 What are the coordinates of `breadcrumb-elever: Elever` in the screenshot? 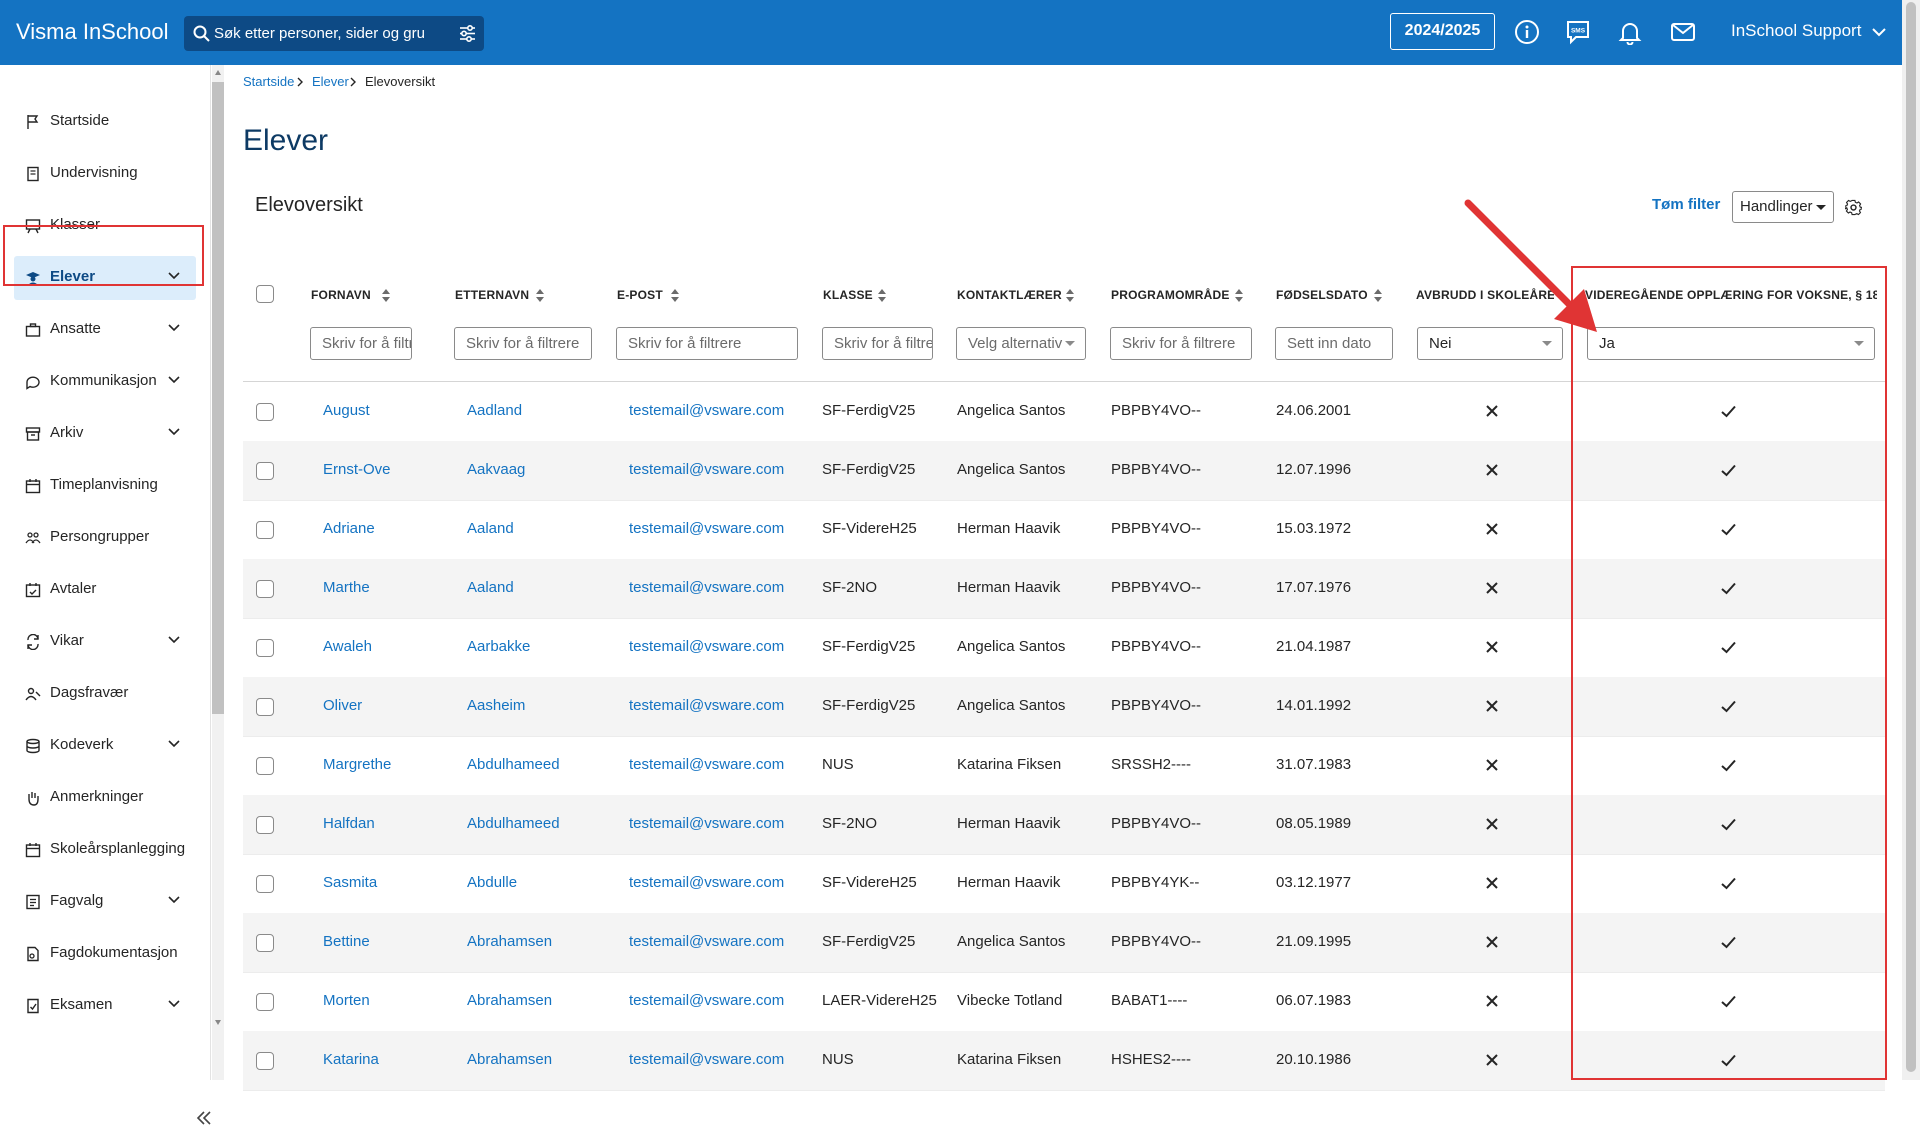 It's located at (330, 81).